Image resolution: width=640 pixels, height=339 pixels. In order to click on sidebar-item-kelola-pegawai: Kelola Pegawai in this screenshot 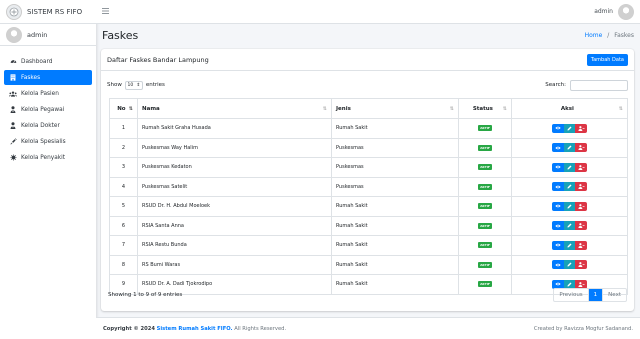, I will do `click(48, 109)`.